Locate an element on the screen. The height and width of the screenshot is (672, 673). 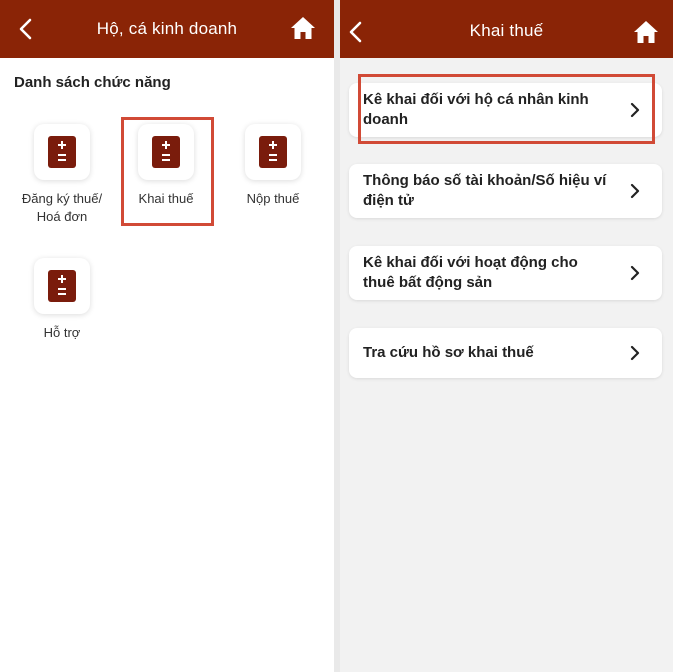
right-header: Khai thuế is located at coordinates (506, 29).